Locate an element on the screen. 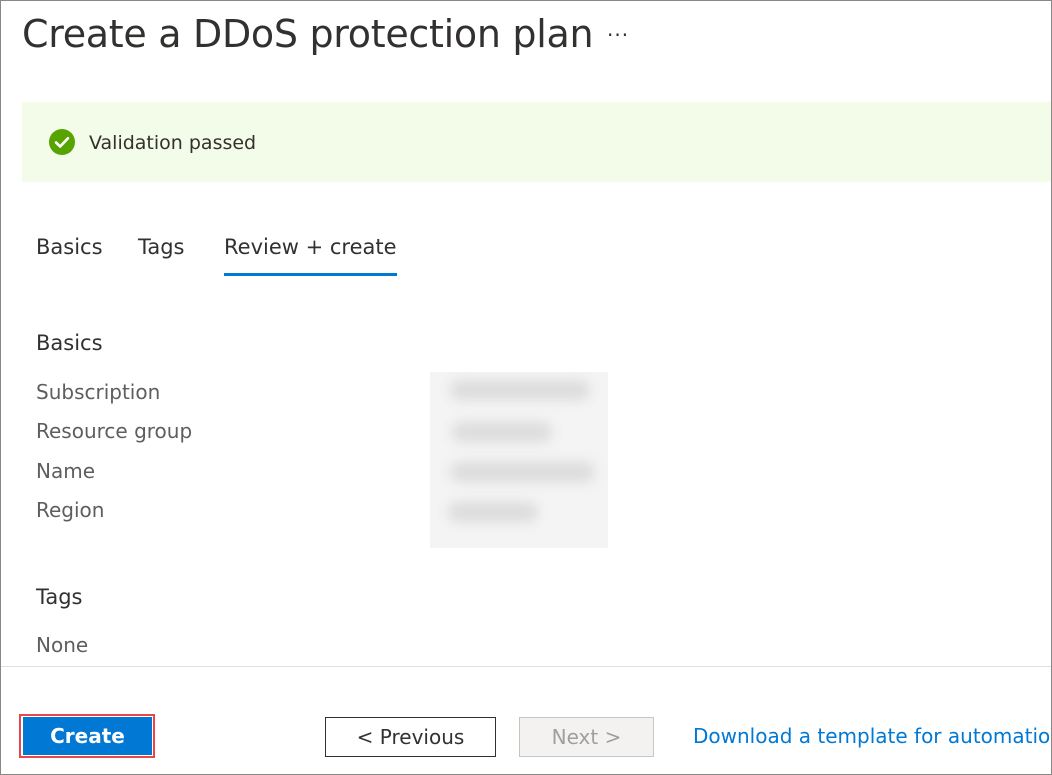 This screenshot has width=1052, height=775. tab-tags: Tags is located at coordinates (161, 247).